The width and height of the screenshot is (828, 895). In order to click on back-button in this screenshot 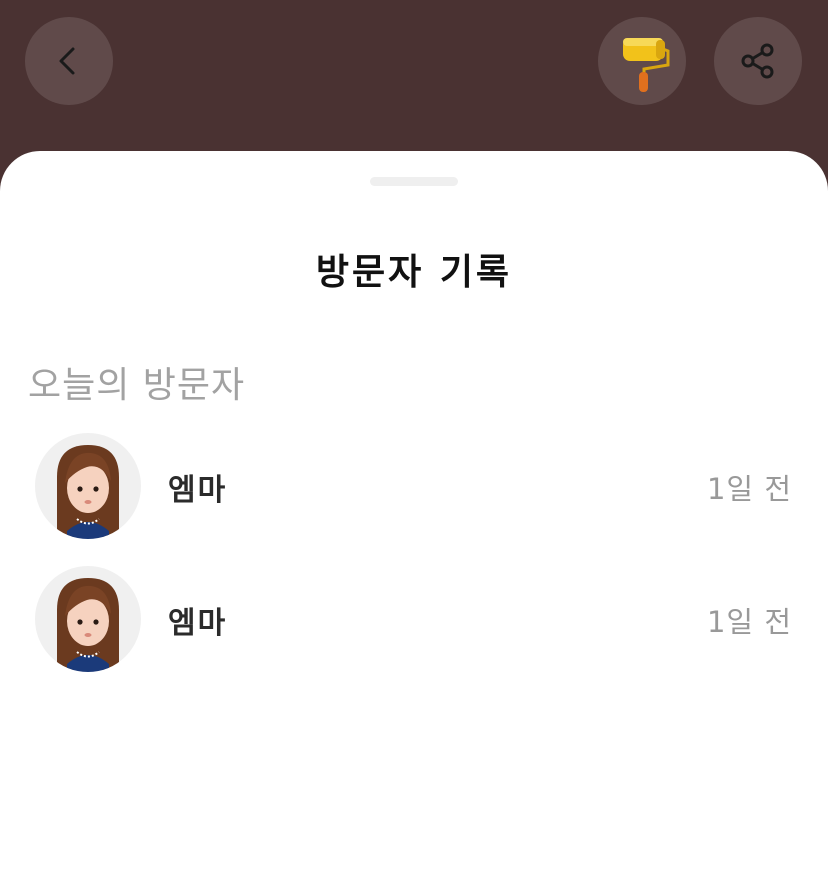, I will do `click(69, 61)`.